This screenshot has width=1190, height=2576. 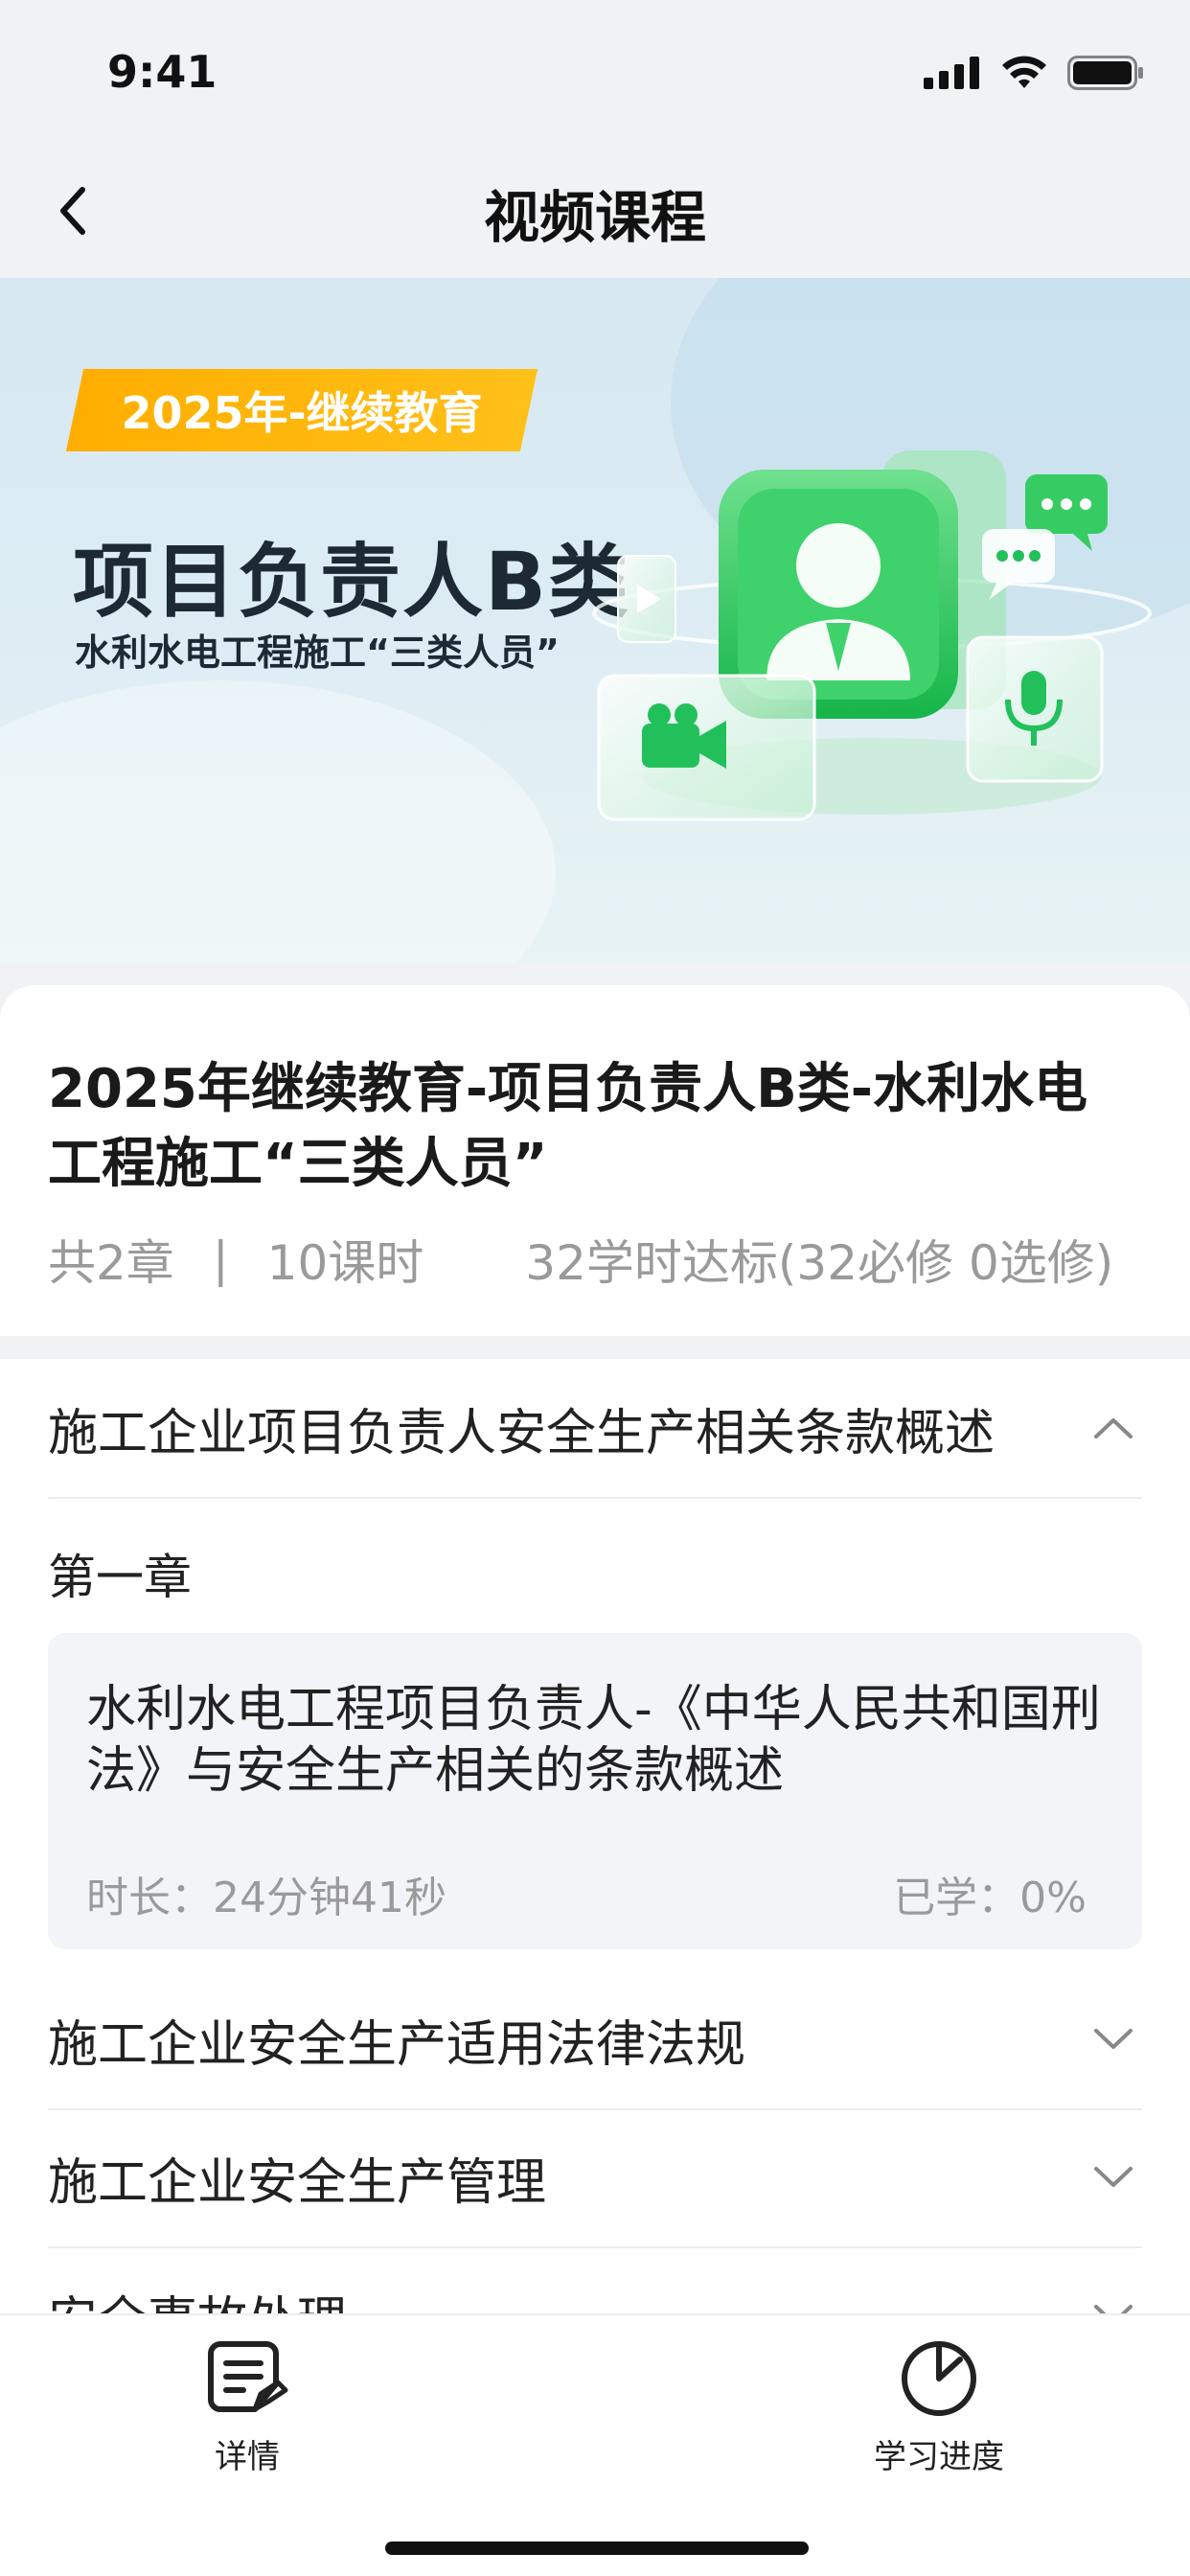 I want to click on tab-label: 学习进度, so click(x=939, y=2457).